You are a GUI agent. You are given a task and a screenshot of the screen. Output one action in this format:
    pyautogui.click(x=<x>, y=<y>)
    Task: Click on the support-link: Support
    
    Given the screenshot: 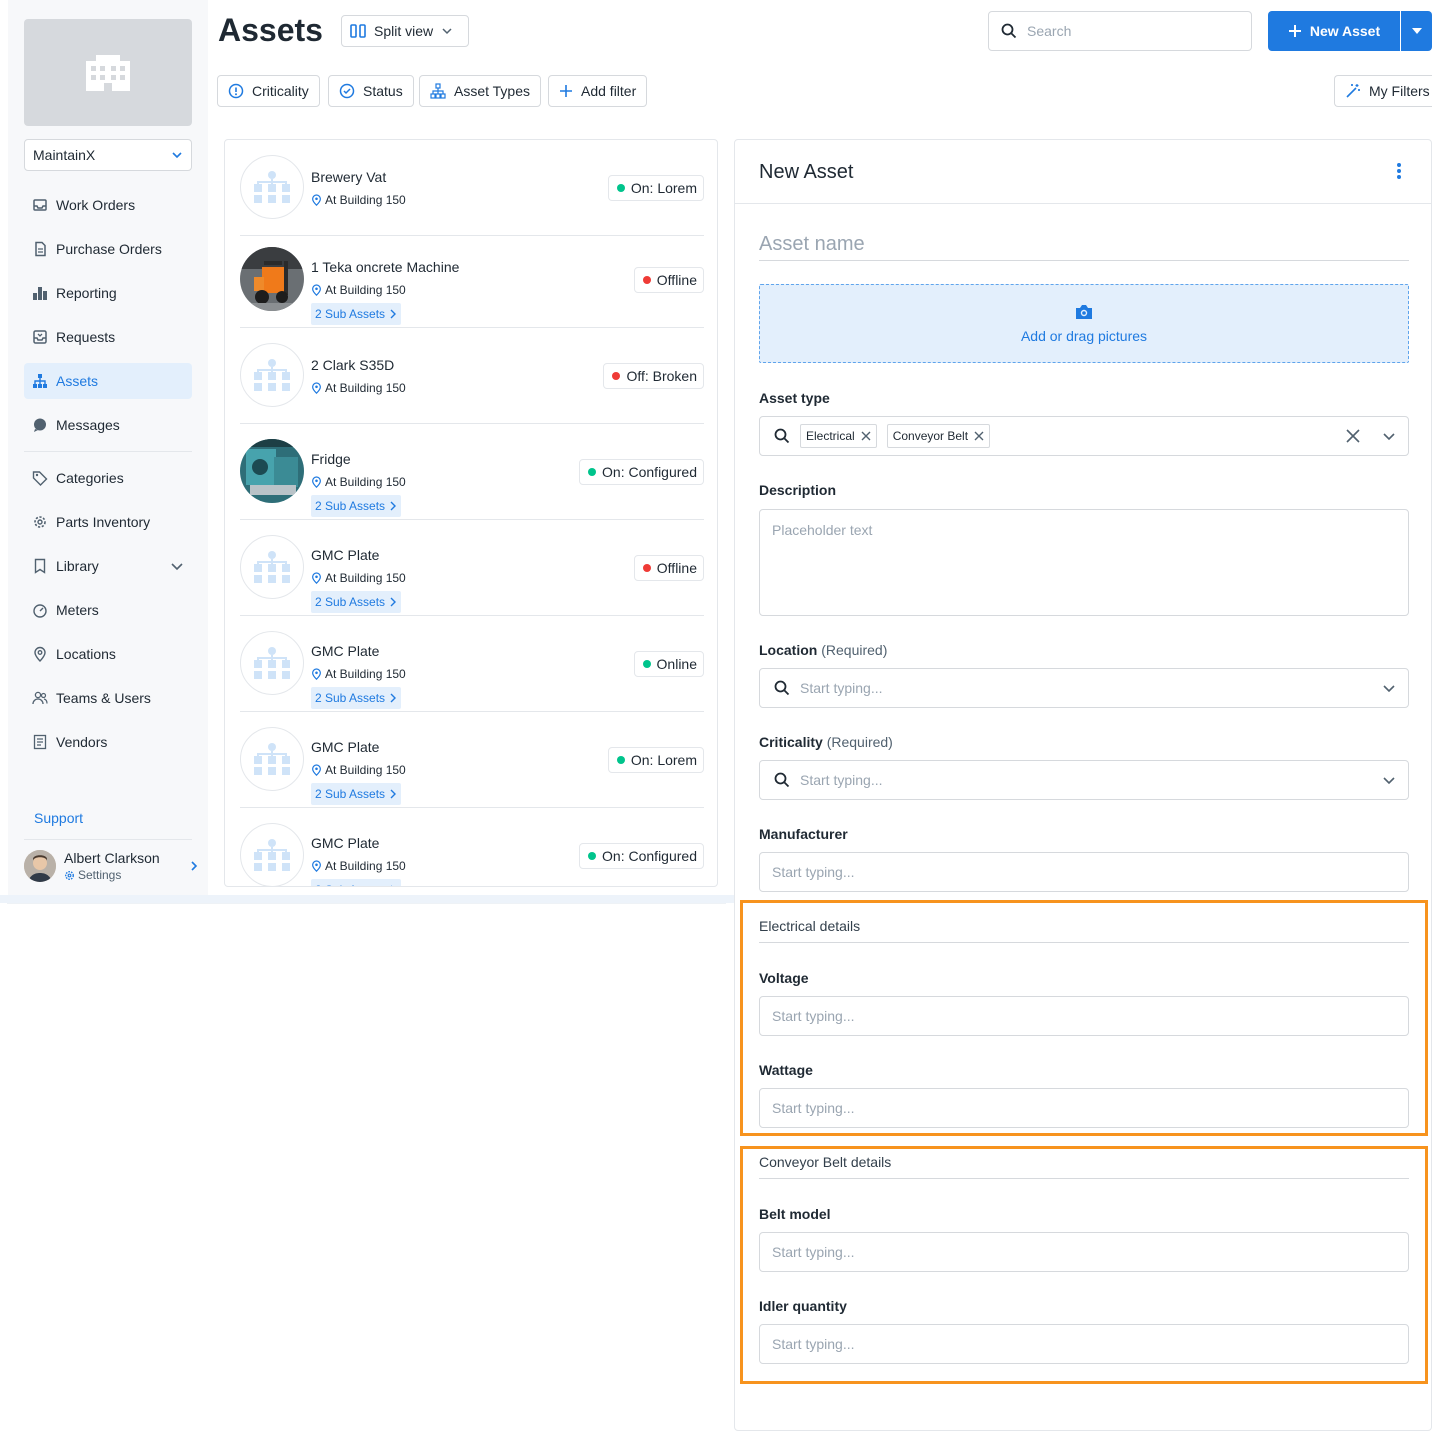 What is the action you would take?
    pyautogui.click(x=58, y=818)
    